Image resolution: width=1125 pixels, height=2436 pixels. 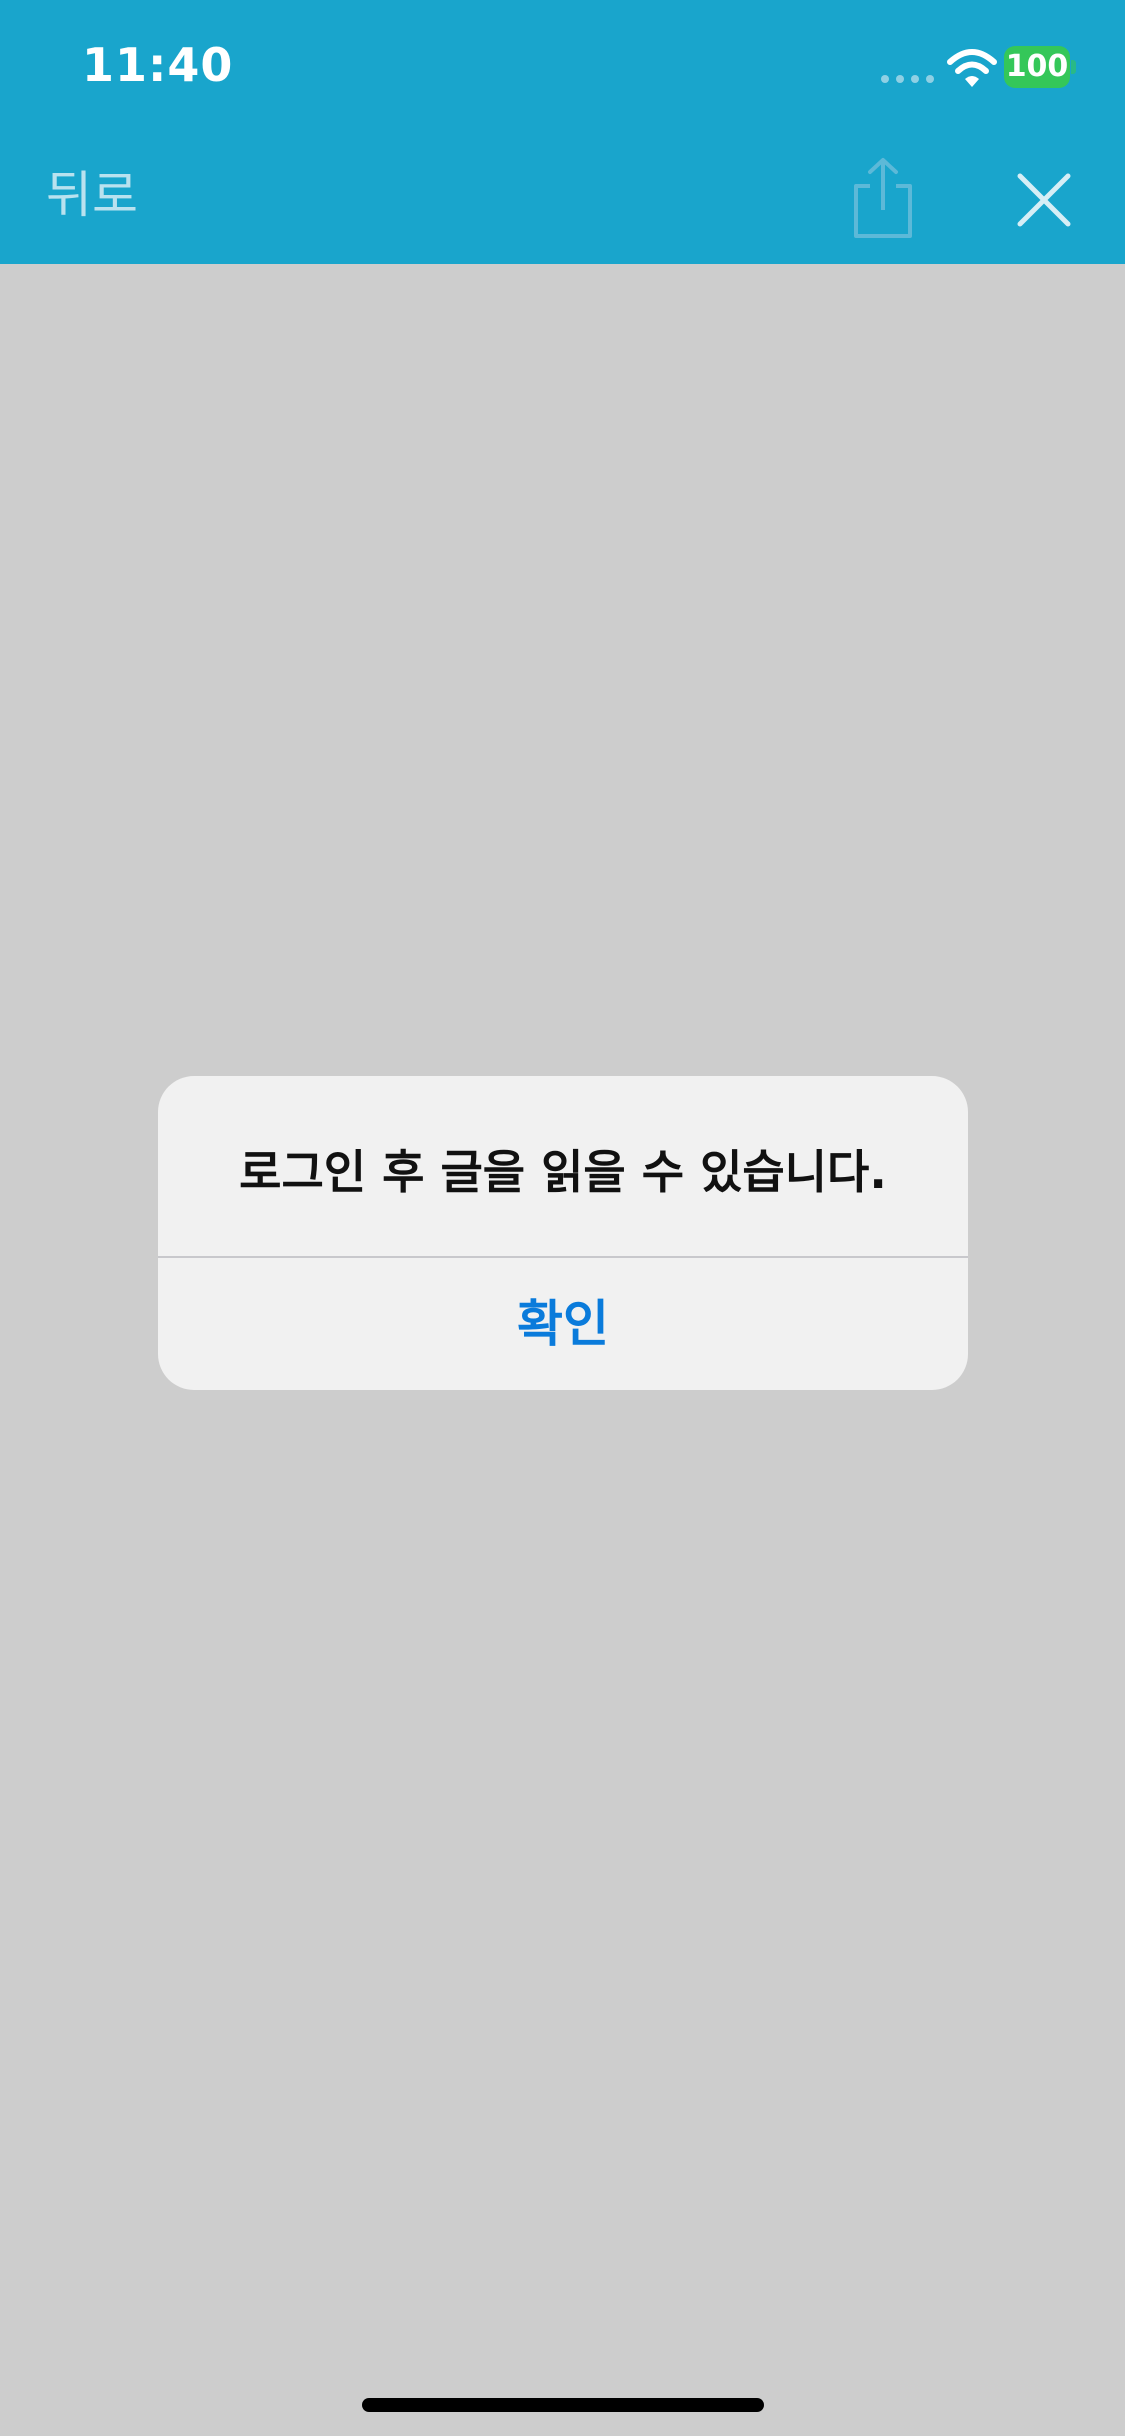 I want to click on status-time: 11:40, so click(x=158, y=65).